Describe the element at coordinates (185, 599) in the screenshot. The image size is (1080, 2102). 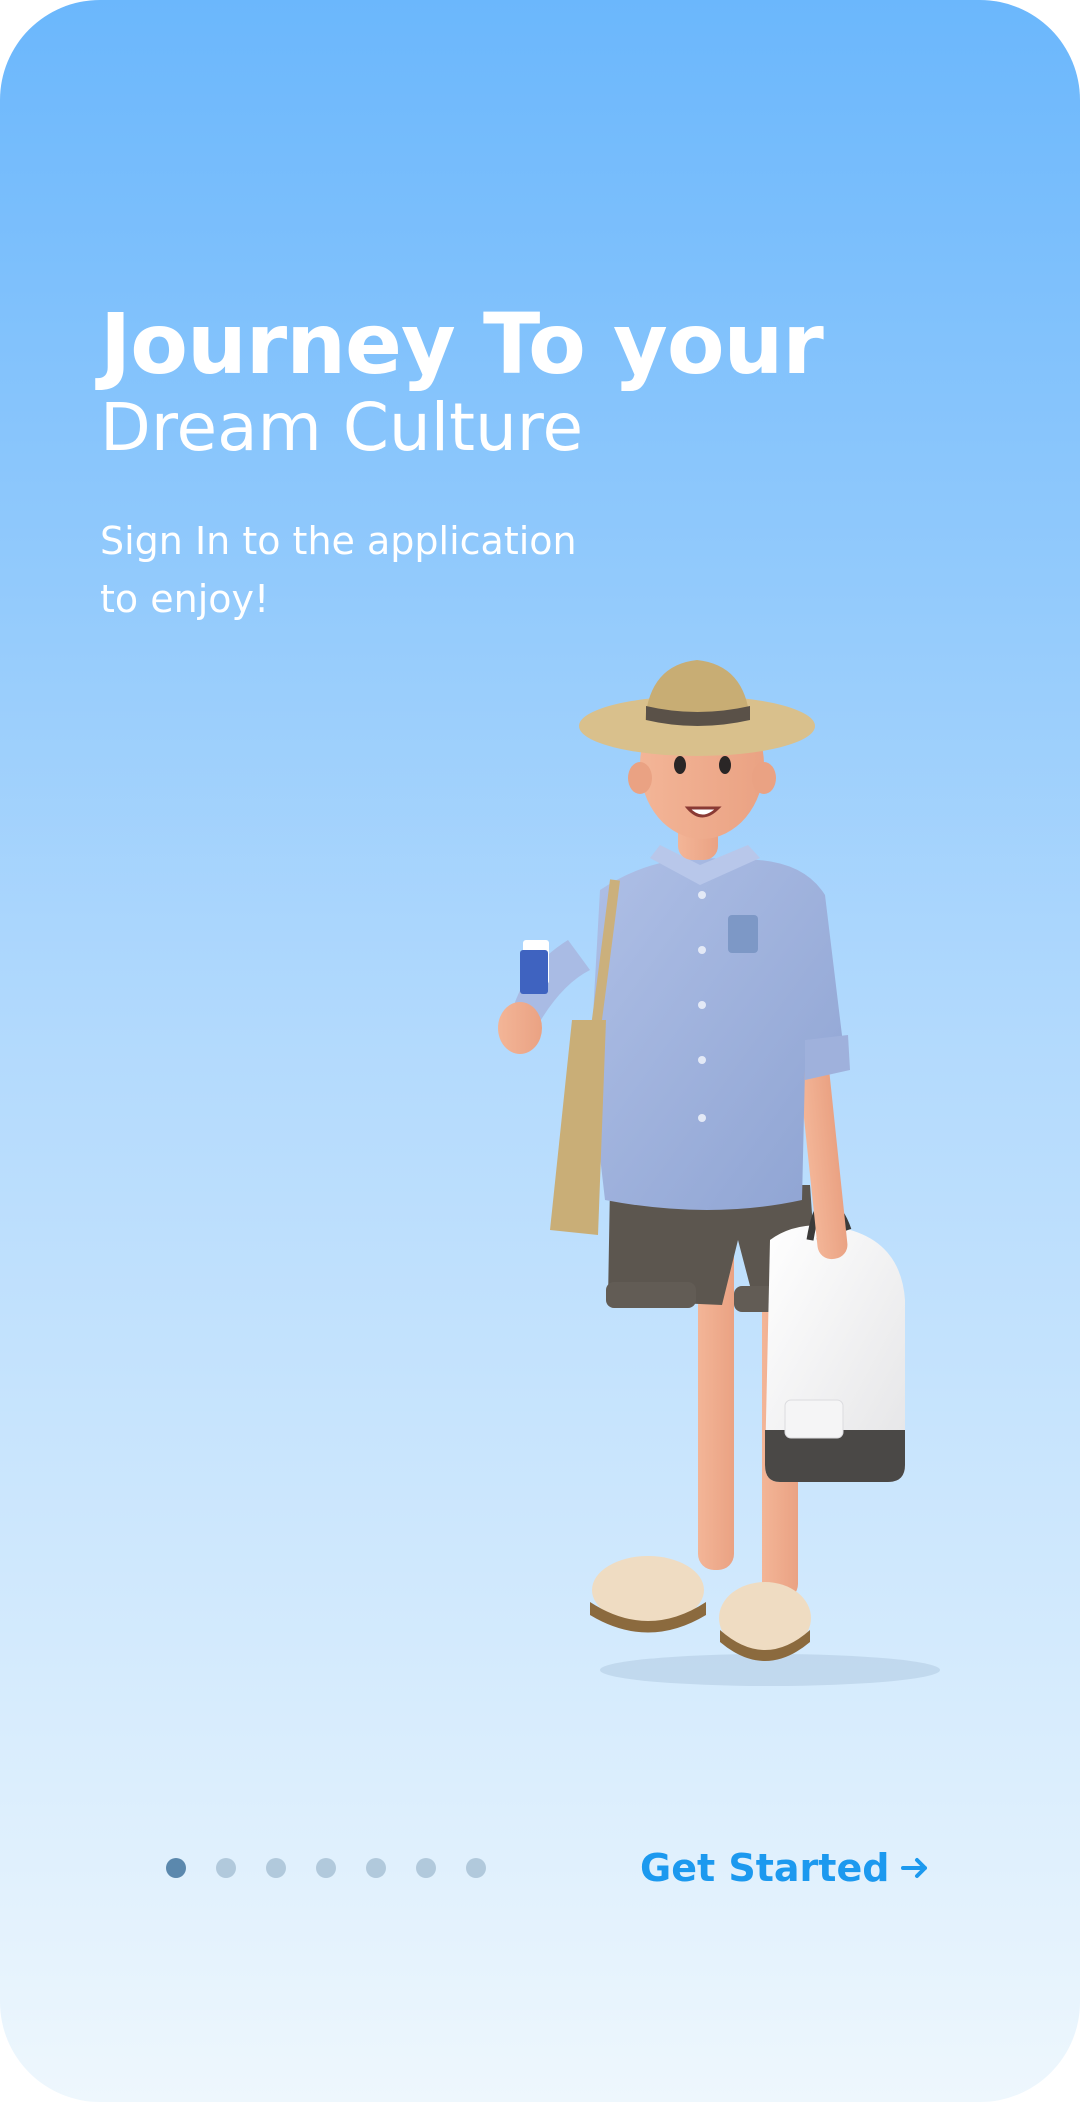
I see `subtitle-line-2: to enjoy!` at that location.